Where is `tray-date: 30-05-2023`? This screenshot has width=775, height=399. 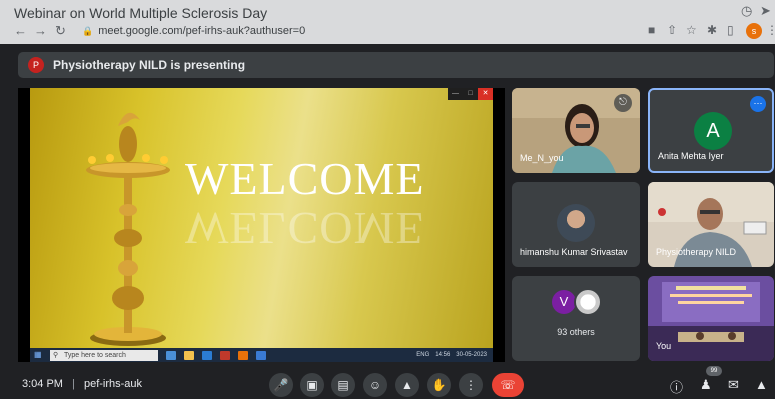 tray-date: 30-05-2023 is located at coordinates (471, 355).